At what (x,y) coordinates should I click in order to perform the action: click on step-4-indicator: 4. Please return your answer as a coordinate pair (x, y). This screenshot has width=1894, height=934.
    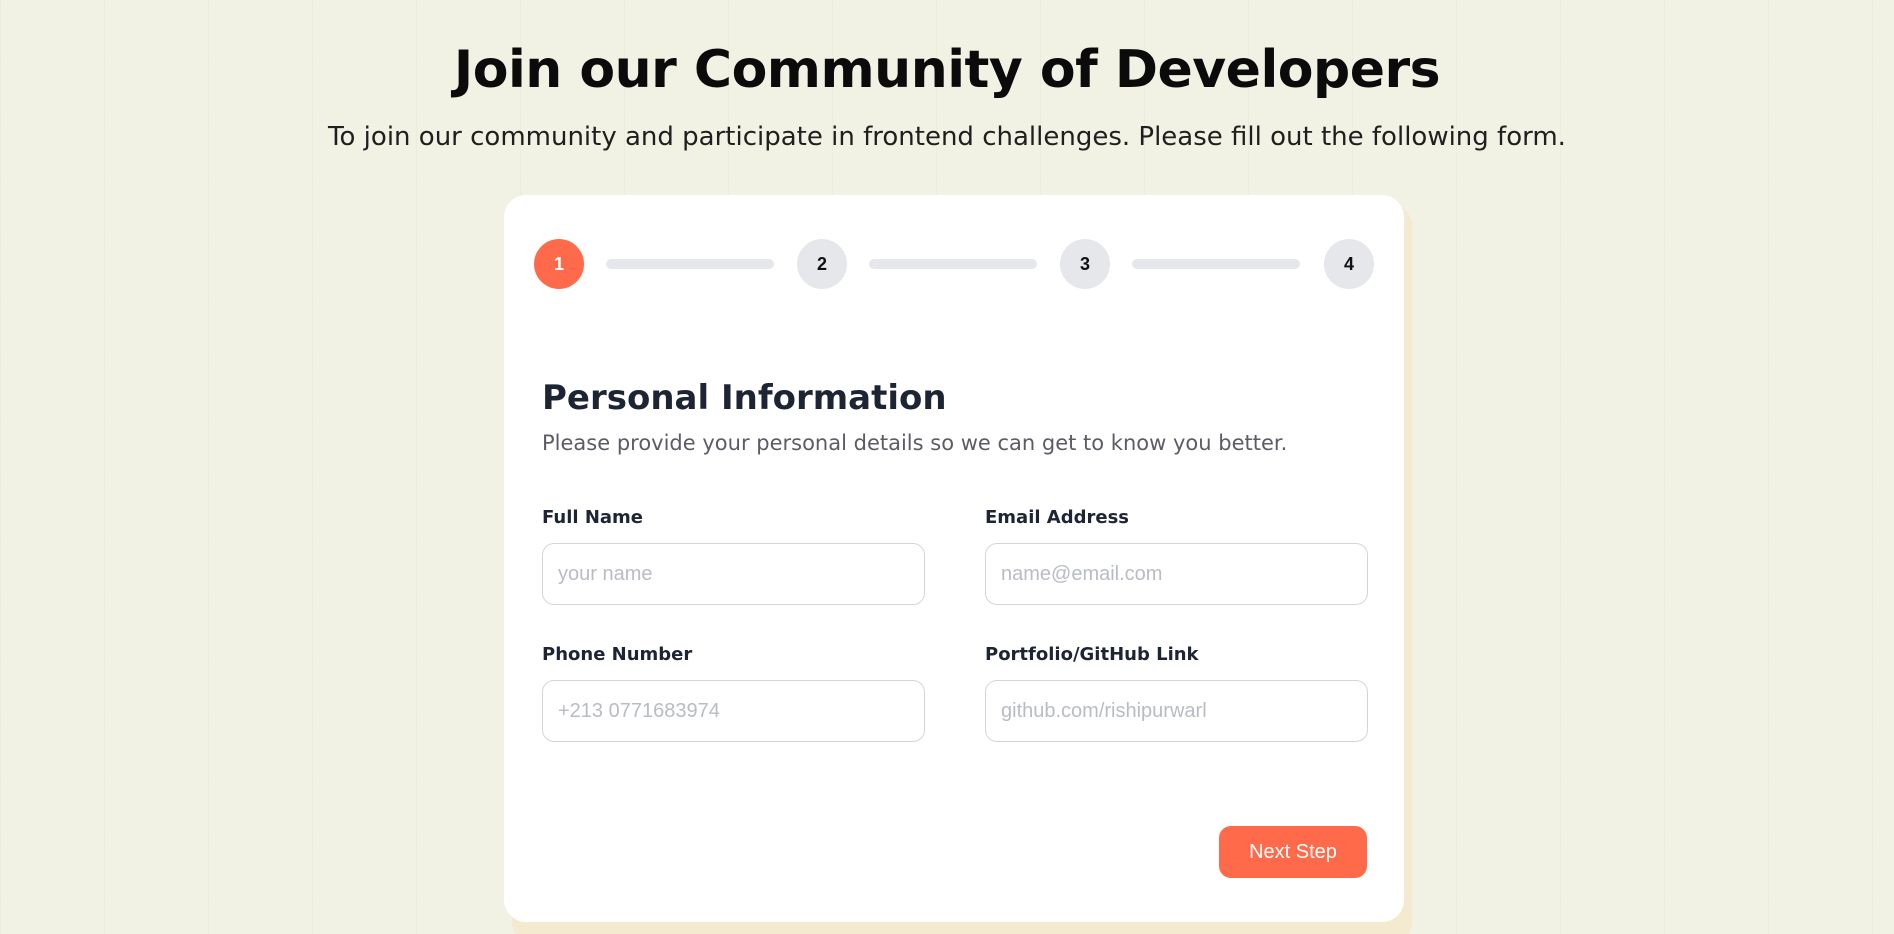
    Looking at the image, I should click on (1349, 264).